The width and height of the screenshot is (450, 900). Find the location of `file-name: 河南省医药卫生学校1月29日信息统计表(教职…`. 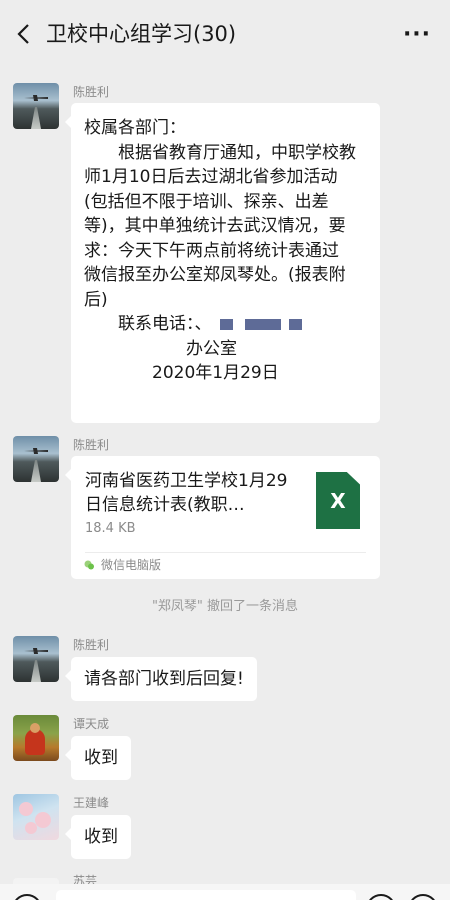

file-name: 河南省医药卫生学校1月29日信息统计表(教职… is located at coordinates (186, 493).